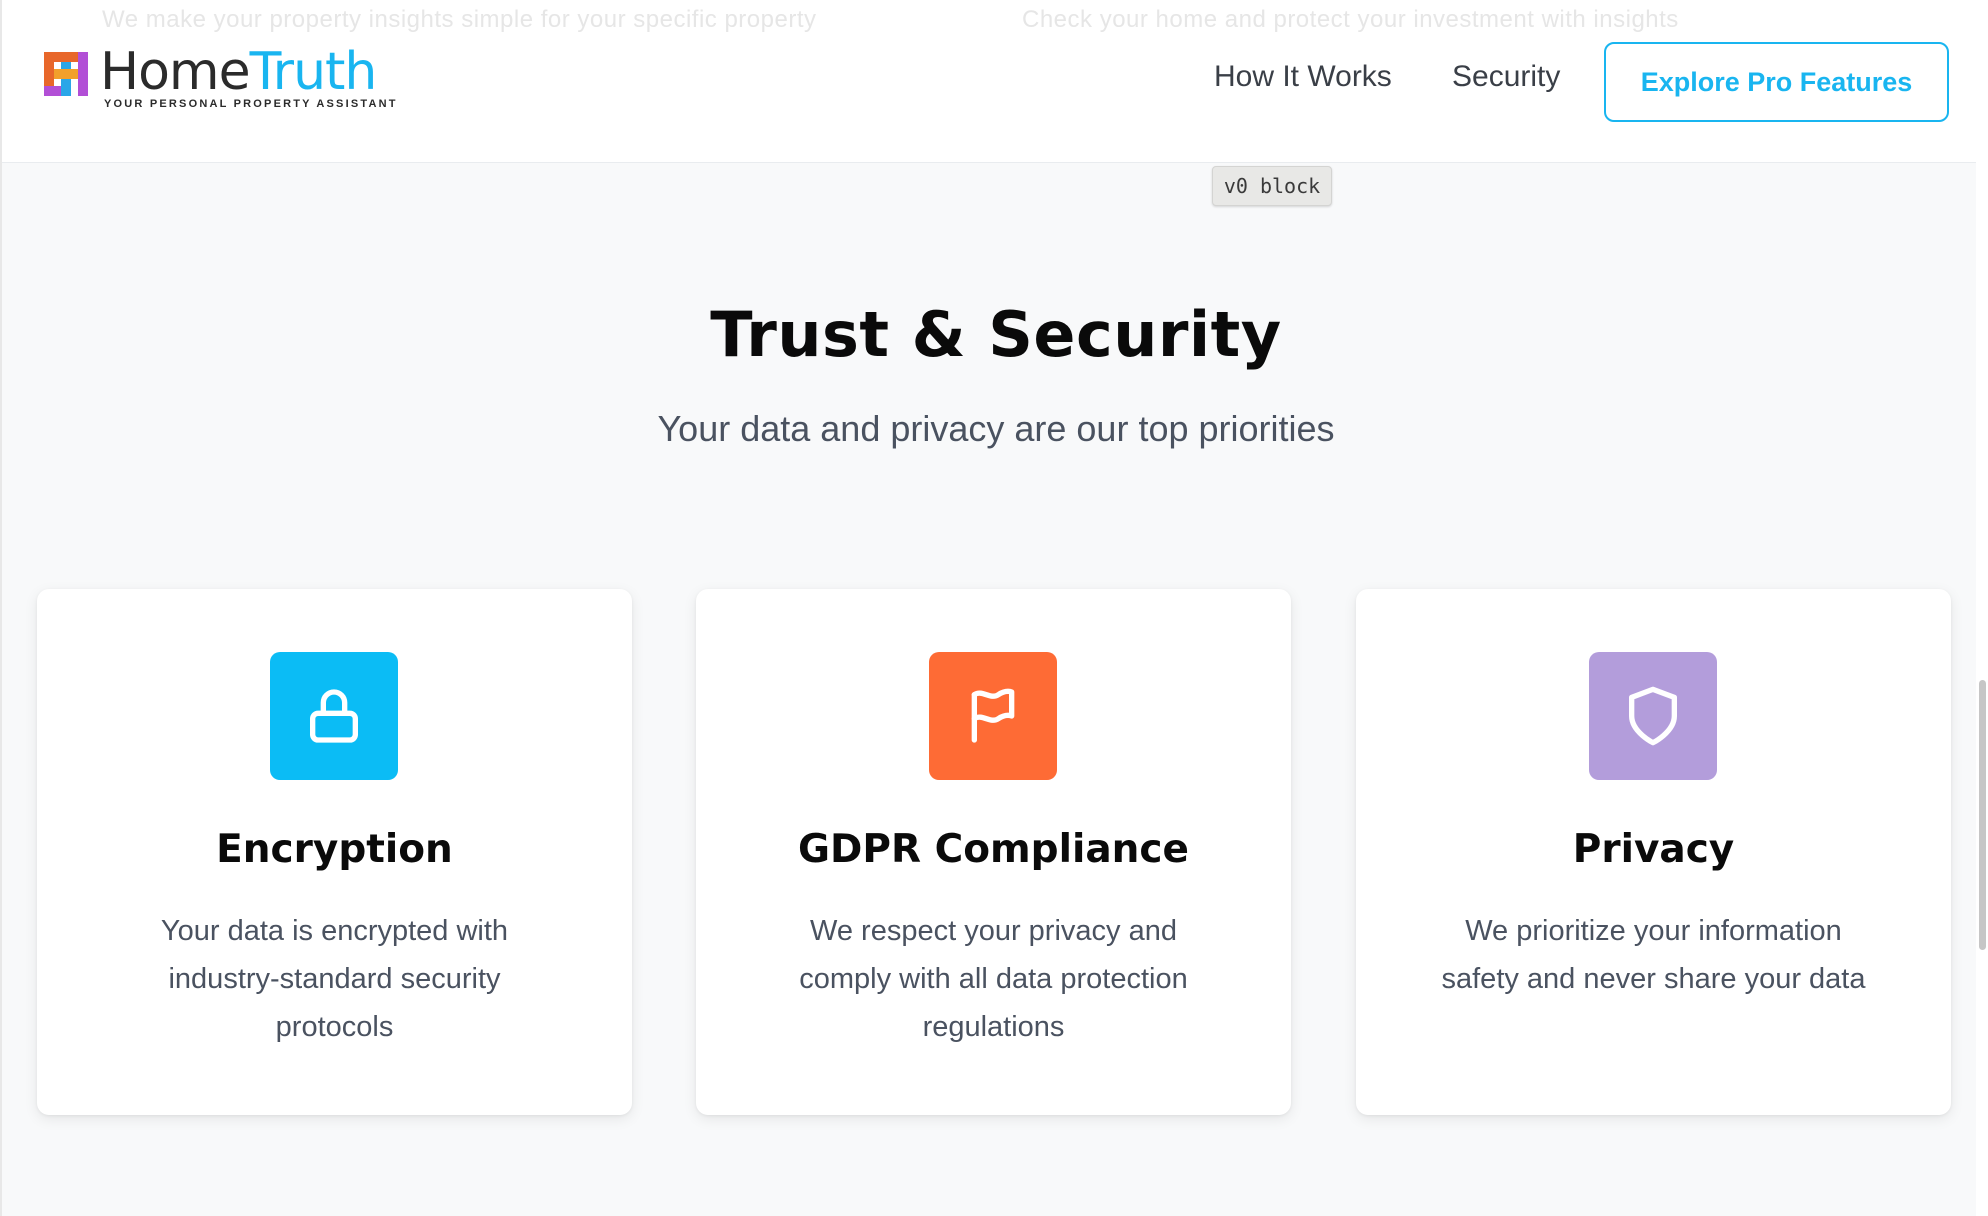 This screenshot has width=1988, height=1216. I want to click on card-title: Encryption, so click(334, 849).